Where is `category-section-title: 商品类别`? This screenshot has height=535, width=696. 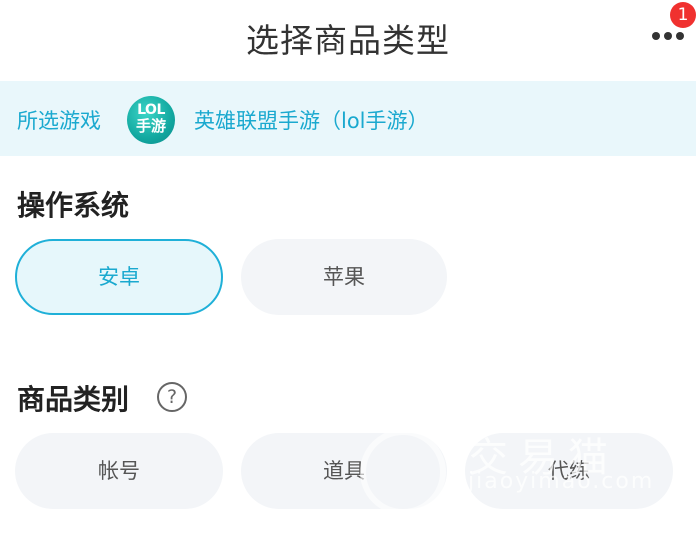 category-section-title: 商品类别 is located at coordinates (73, 399).